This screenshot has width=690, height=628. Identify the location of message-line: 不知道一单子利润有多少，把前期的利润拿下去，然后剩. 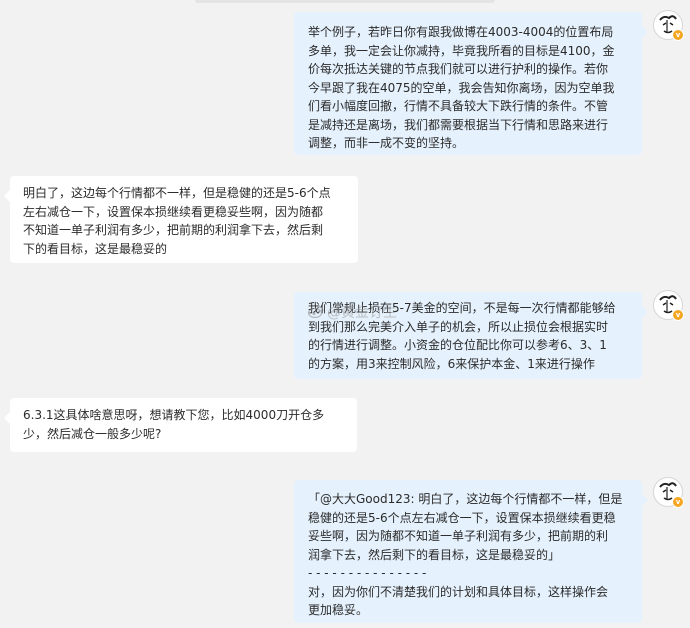
(173, 230).